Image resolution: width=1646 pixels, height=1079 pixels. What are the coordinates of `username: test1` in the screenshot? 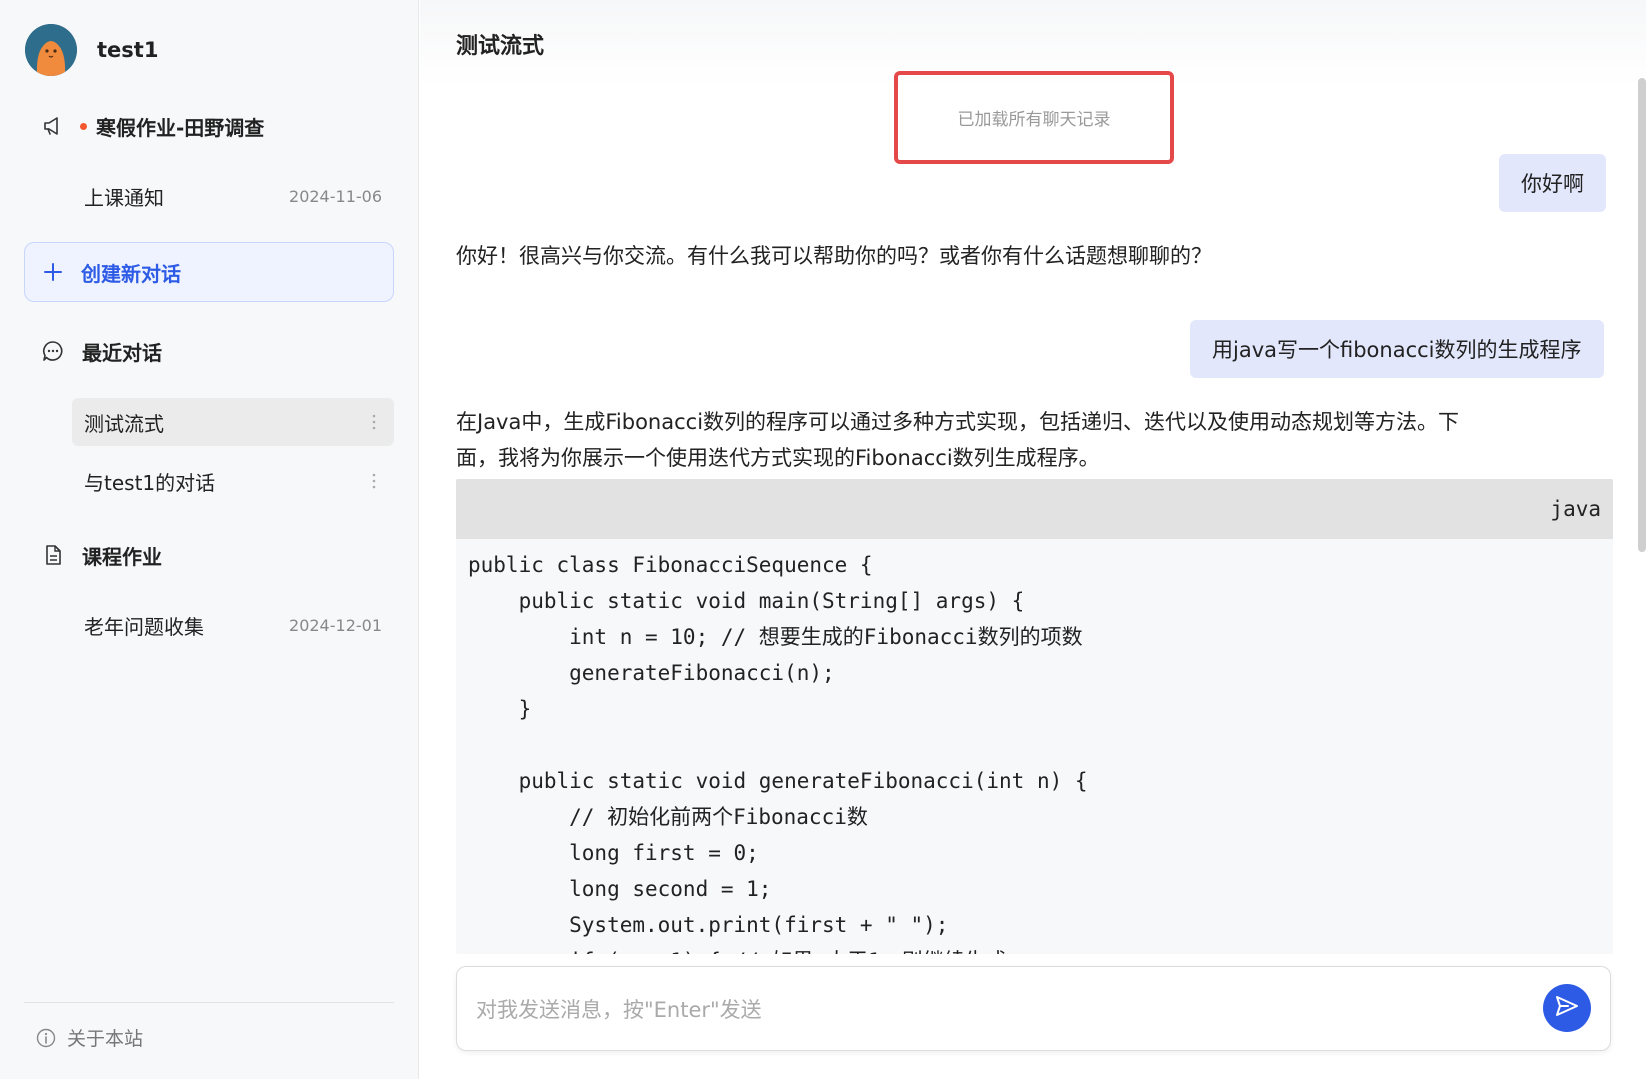 It's located at (128, 50).